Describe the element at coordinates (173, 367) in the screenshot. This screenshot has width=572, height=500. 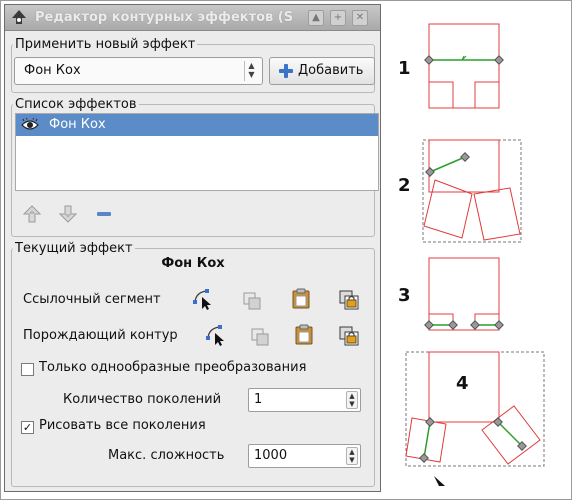
I see `uniform-only-label: Только однообразные преобразования` at that location.